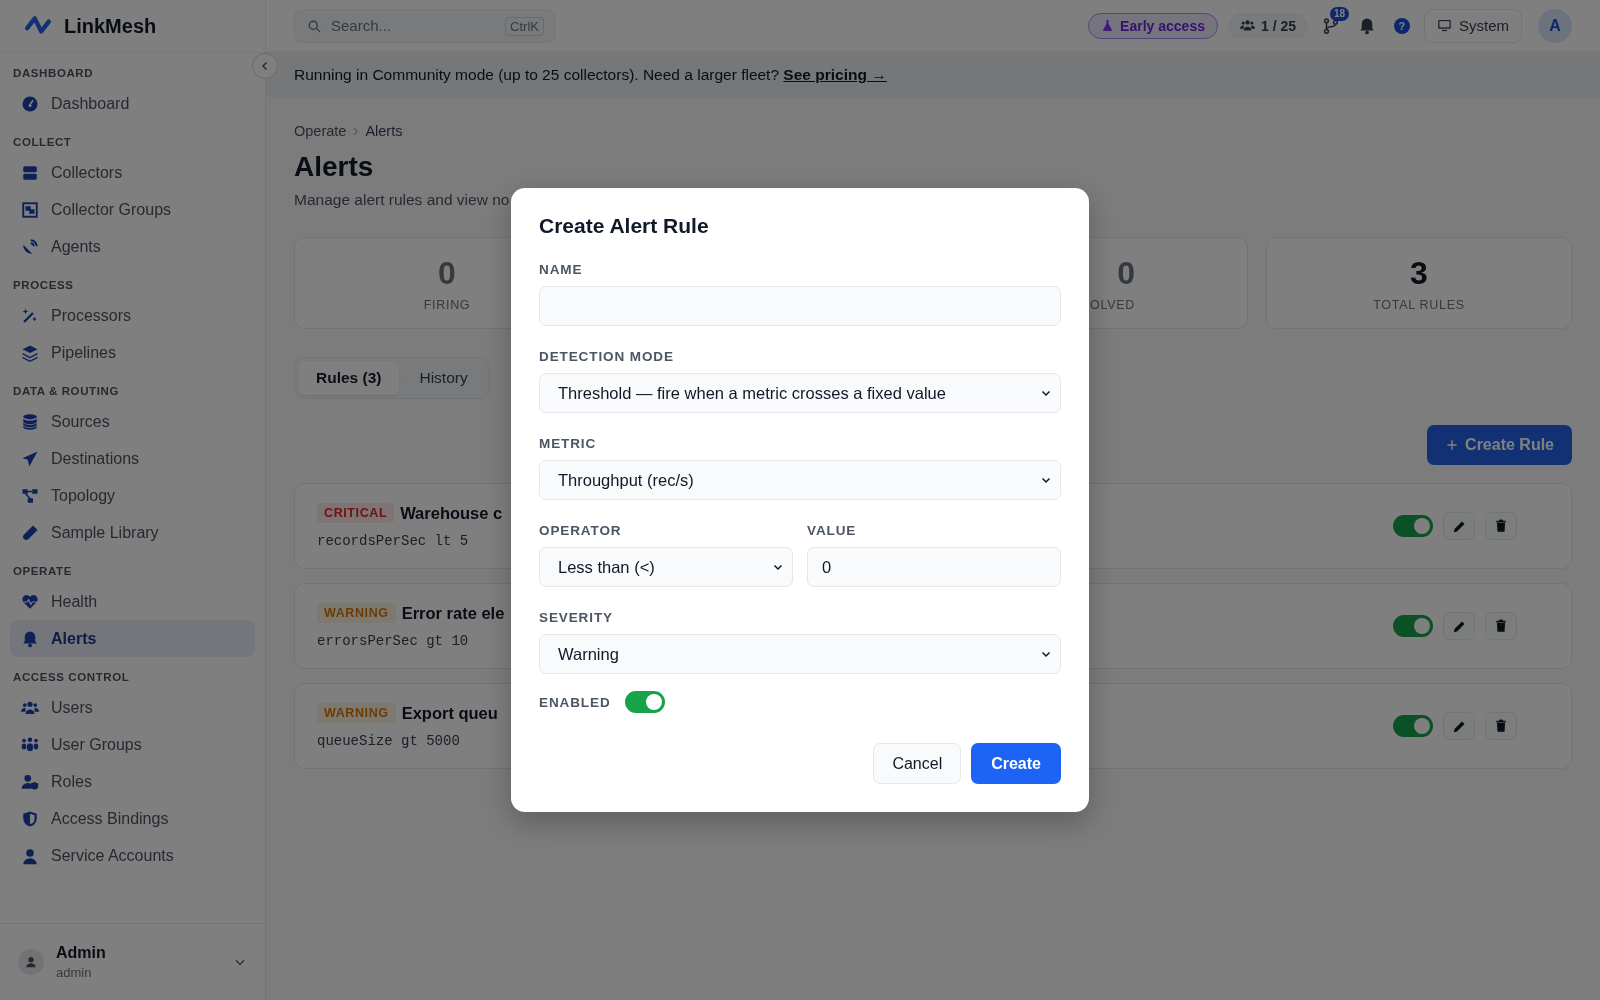 Image resolution: width=1600 pixels, height=1000 pixels. What do you see at coordinates (624, 226) in the screenshot?
I see `dialog-title: Create Alert Rule` at bounding box center [624, 226].